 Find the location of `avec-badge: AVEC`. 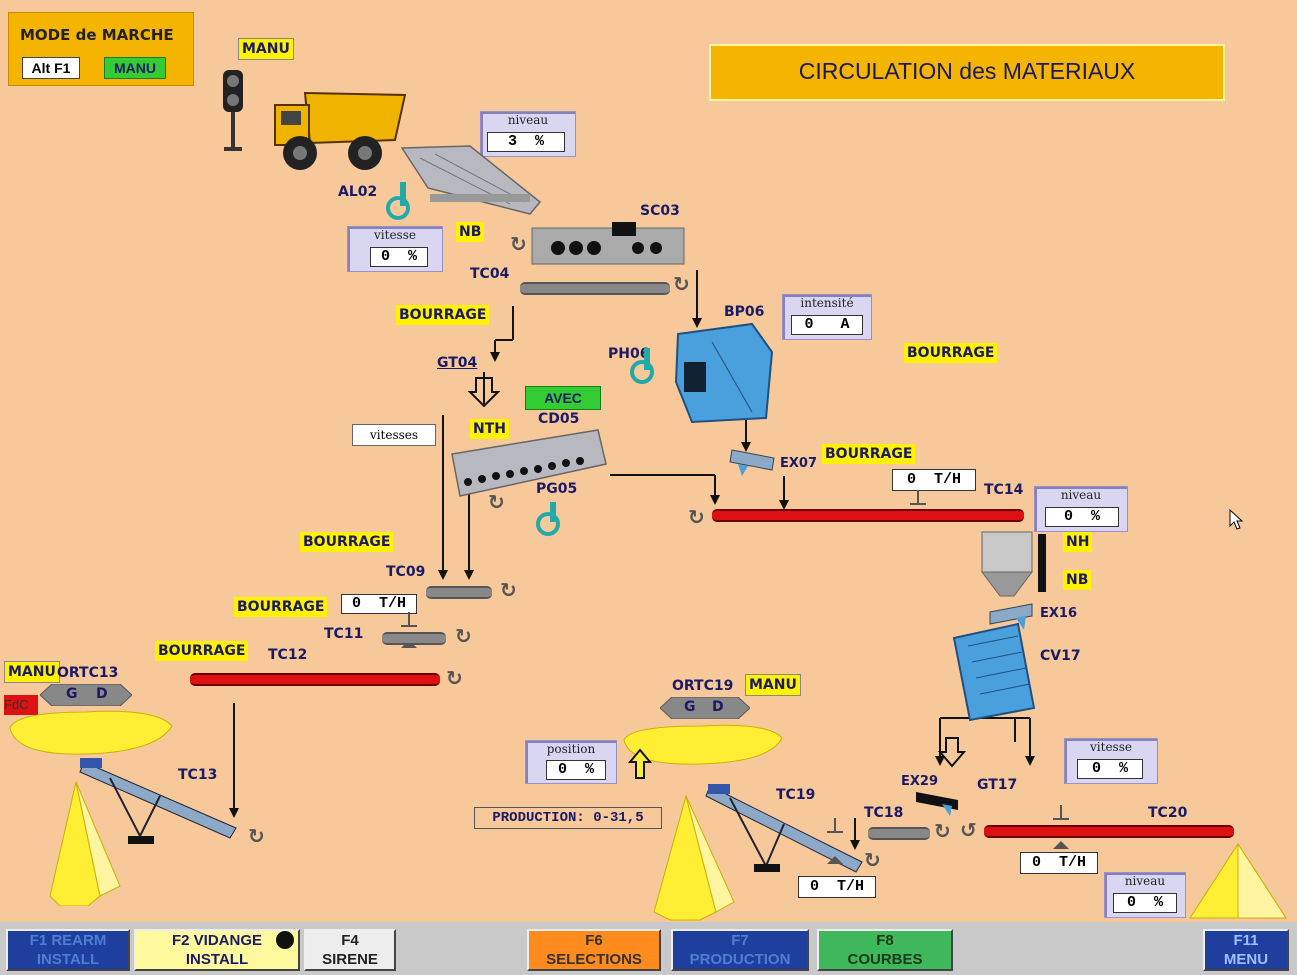

avec-badge: AVEC is located at coordinates (563, 398).